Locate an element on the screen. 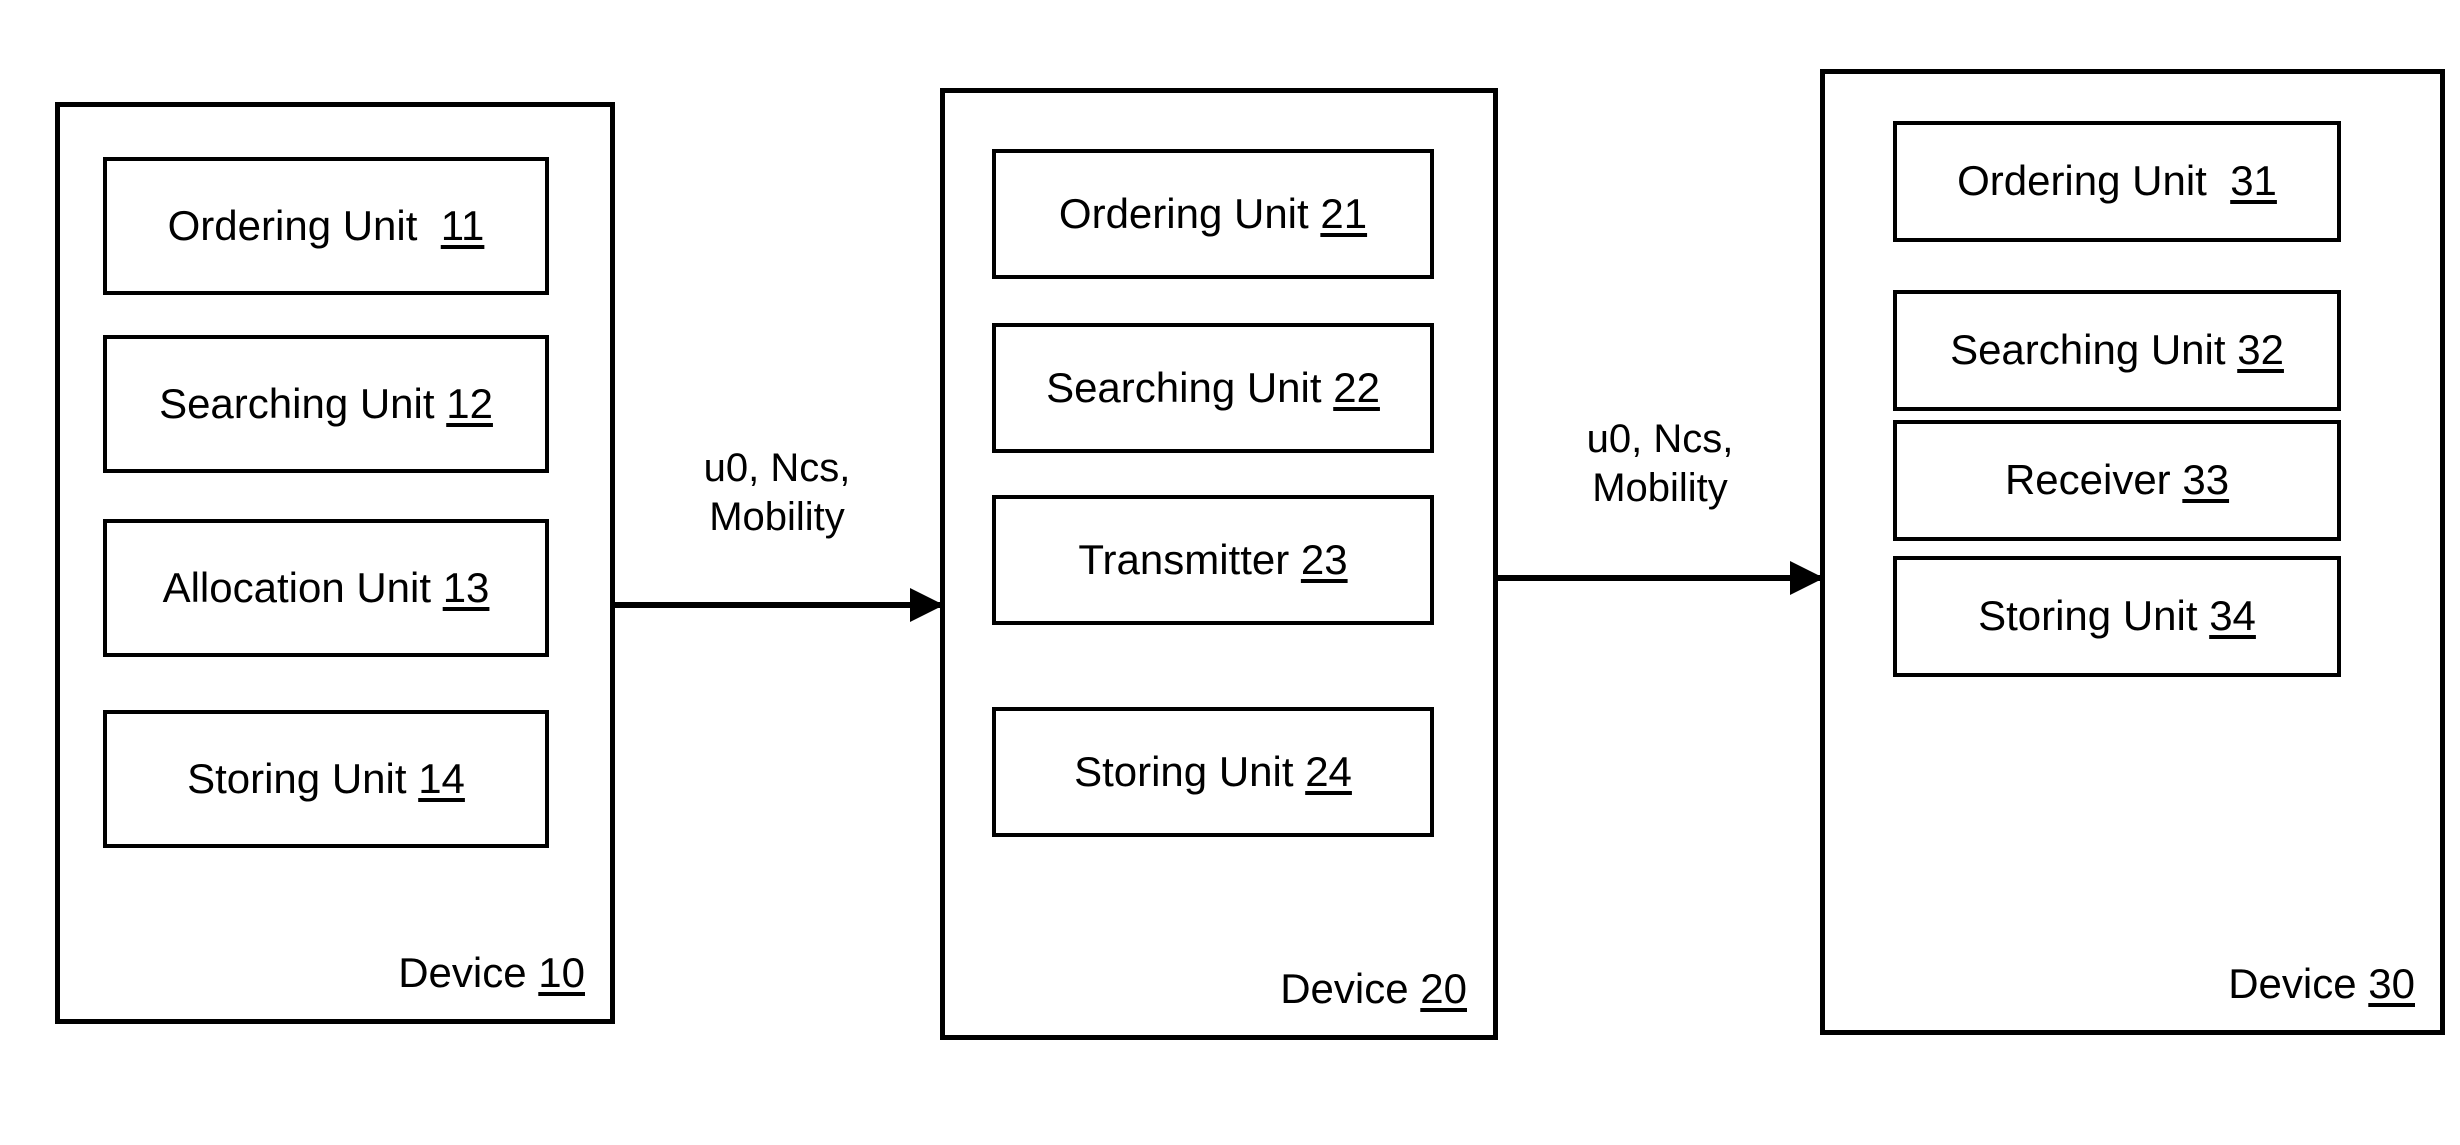  unit-ordering-31-label: Ordering Unit 31 is located at coordinates (2117, 181).